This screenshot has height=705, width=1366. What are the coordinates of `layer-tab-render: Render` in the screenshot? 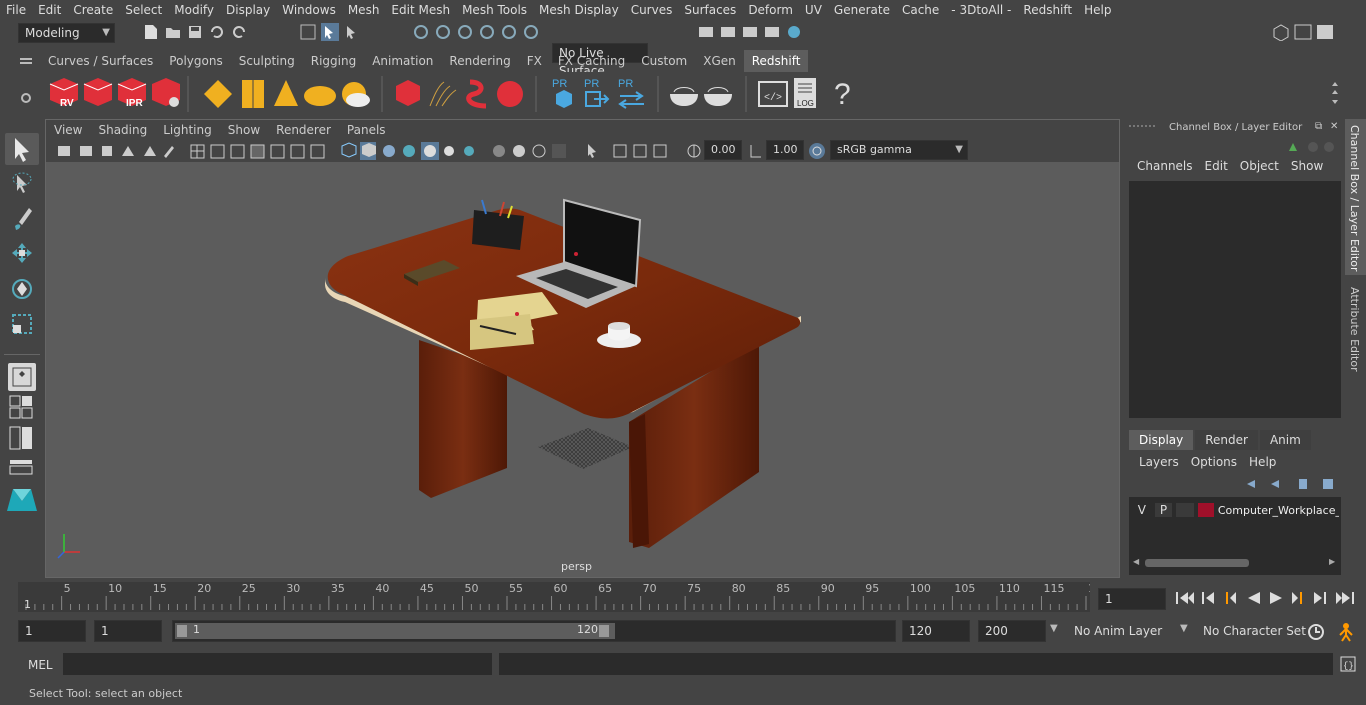 It's located at (1226, 440).